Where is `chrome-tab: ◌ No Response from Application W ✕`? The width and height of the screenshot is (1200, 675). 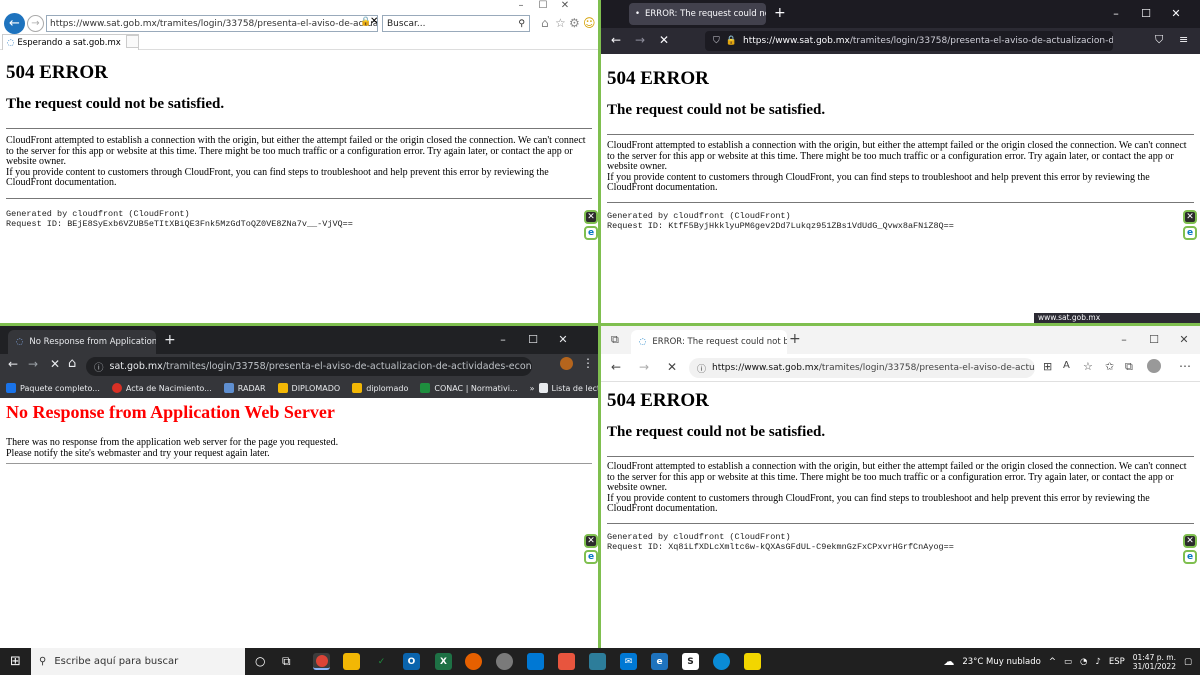 chrome-tab: ◌ No Response from Application W ✕ is located at coordinates (82, 342).